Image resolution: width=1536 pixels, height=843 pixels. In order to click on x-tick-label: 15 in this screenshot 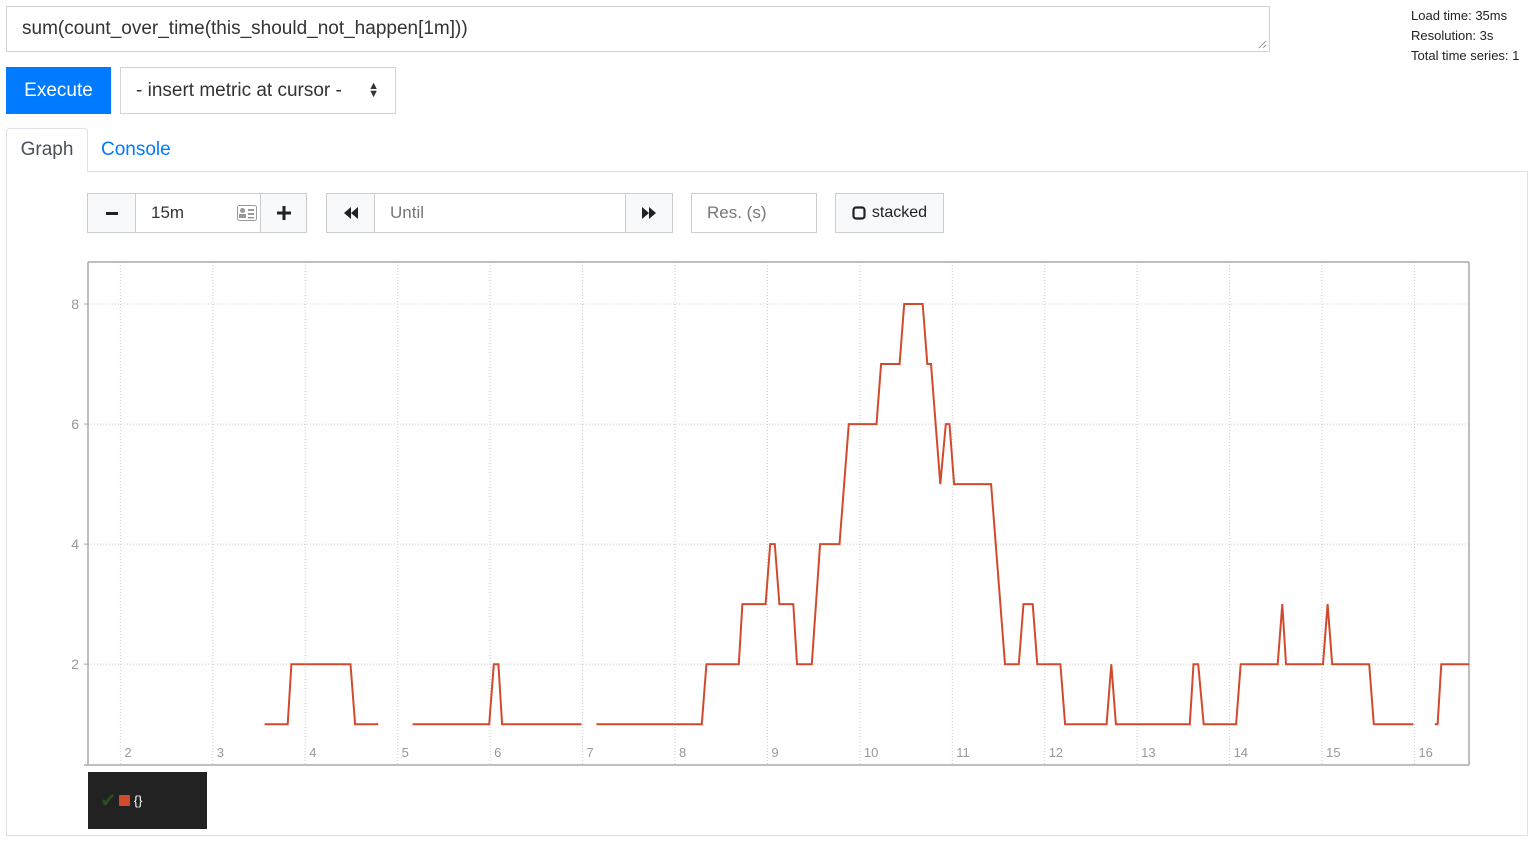, I will do `click(1333, 752)`.